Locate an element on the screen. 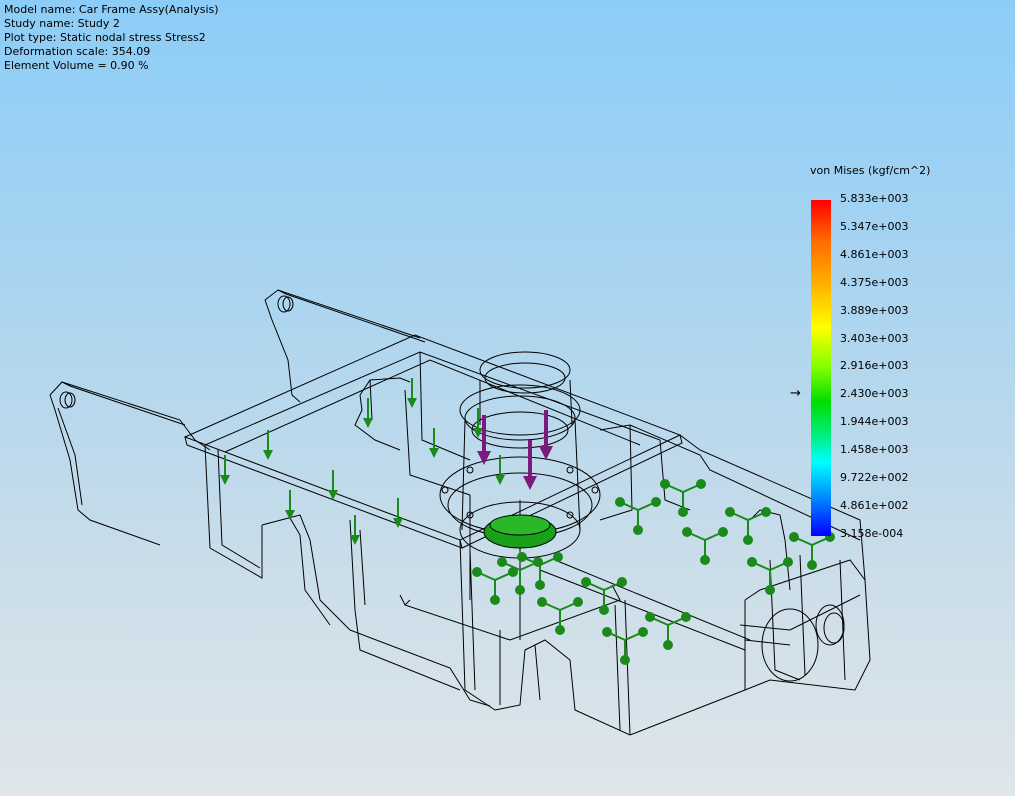  stress-ring is located at coordinates (520, 531).